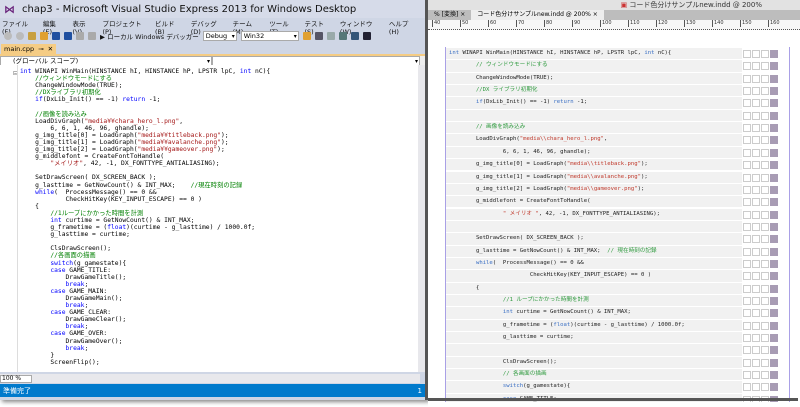  Describe the element at coordinates (359, 27) in the screenshot. I see `menu-item: ウィンドウ(W)` at that location.